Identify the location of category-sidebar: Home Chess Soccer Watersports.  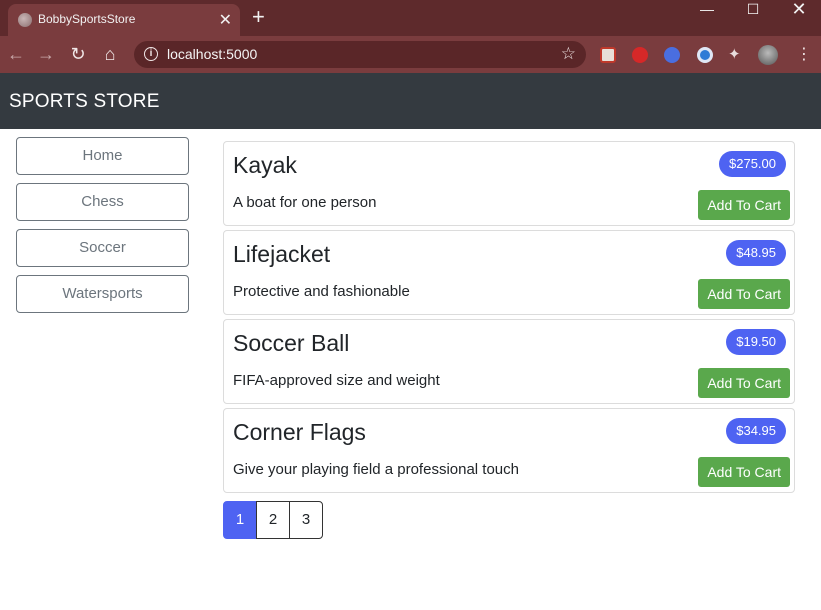
(102, 229).